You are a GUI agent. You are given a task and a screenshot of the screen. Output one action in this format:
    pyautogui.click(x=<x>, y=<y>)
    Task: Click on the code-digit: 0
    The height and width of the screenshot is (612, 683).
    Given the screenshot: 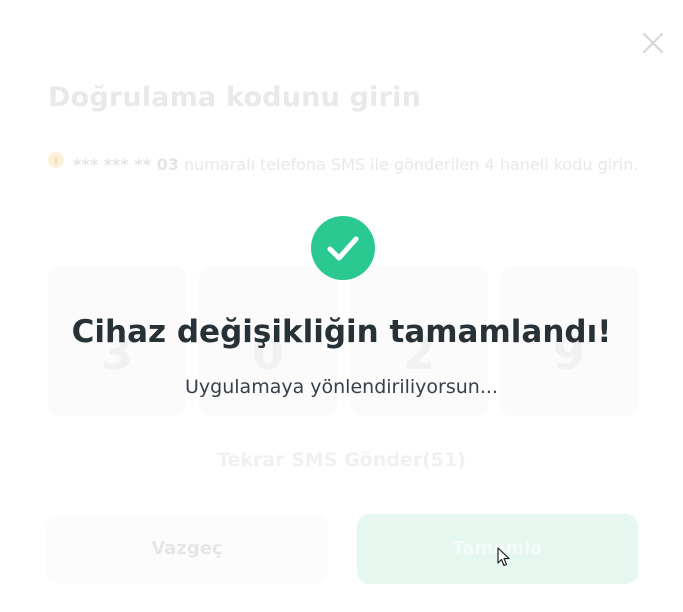 What is the action you would take?
    pyautogui.click(x=267, y=353)
    